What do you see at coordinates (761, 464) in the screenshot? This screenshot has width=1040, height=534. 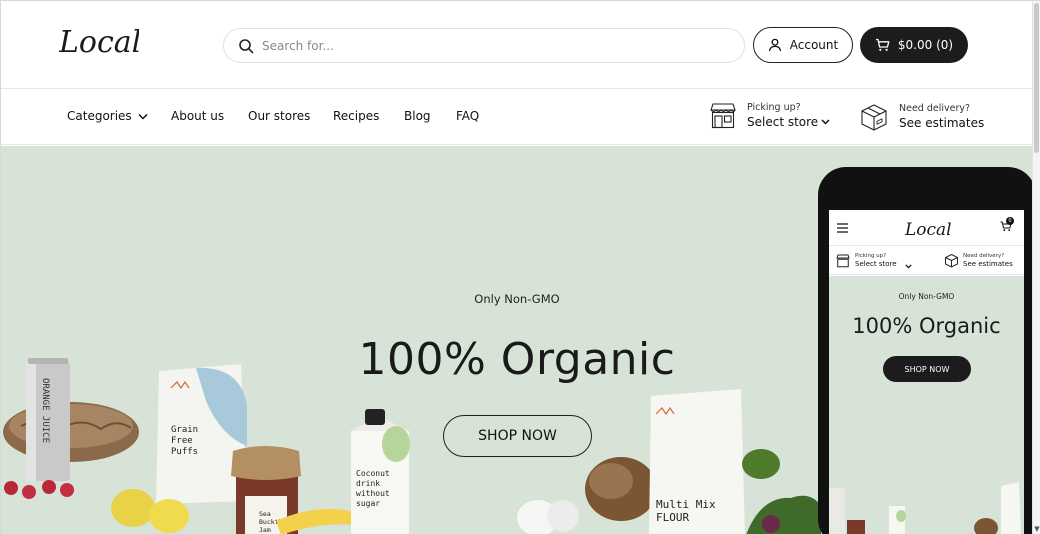 I see `avocado` at bounding box center [761, 464].